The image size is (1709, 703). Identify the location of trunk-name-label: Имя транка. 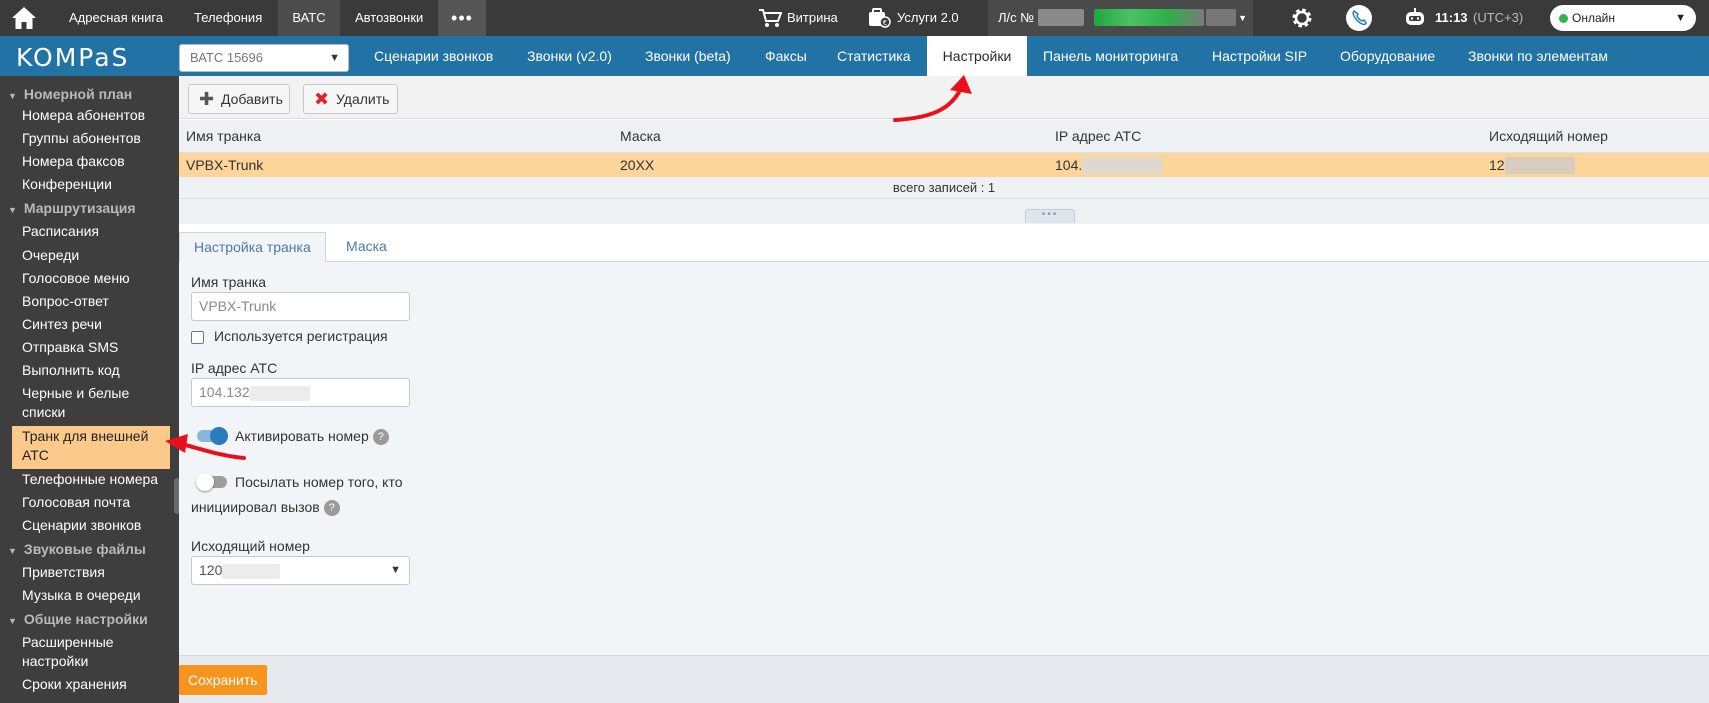
(229, 282).